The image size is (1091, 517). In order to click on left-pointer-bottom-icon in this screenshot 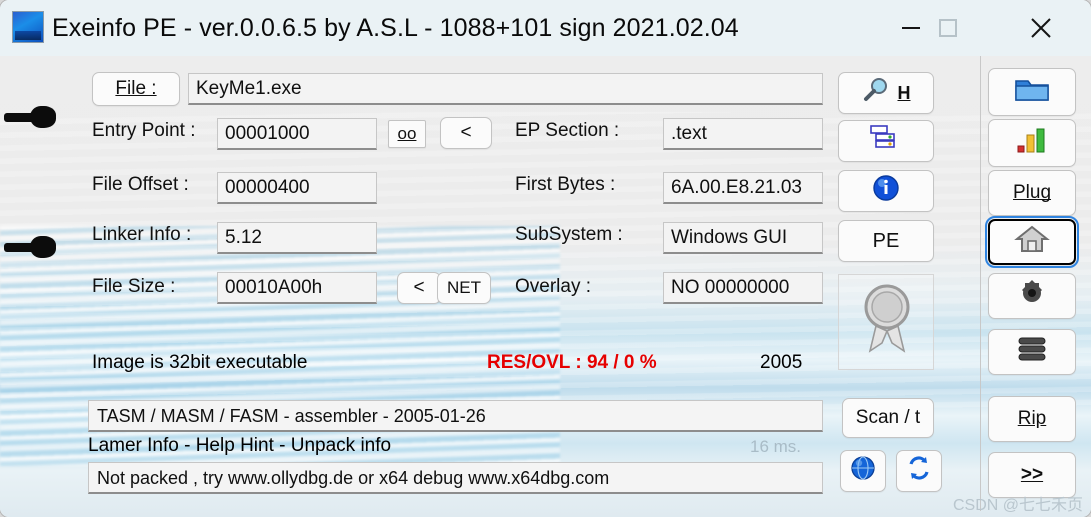, I will do `click(33, 247)`.